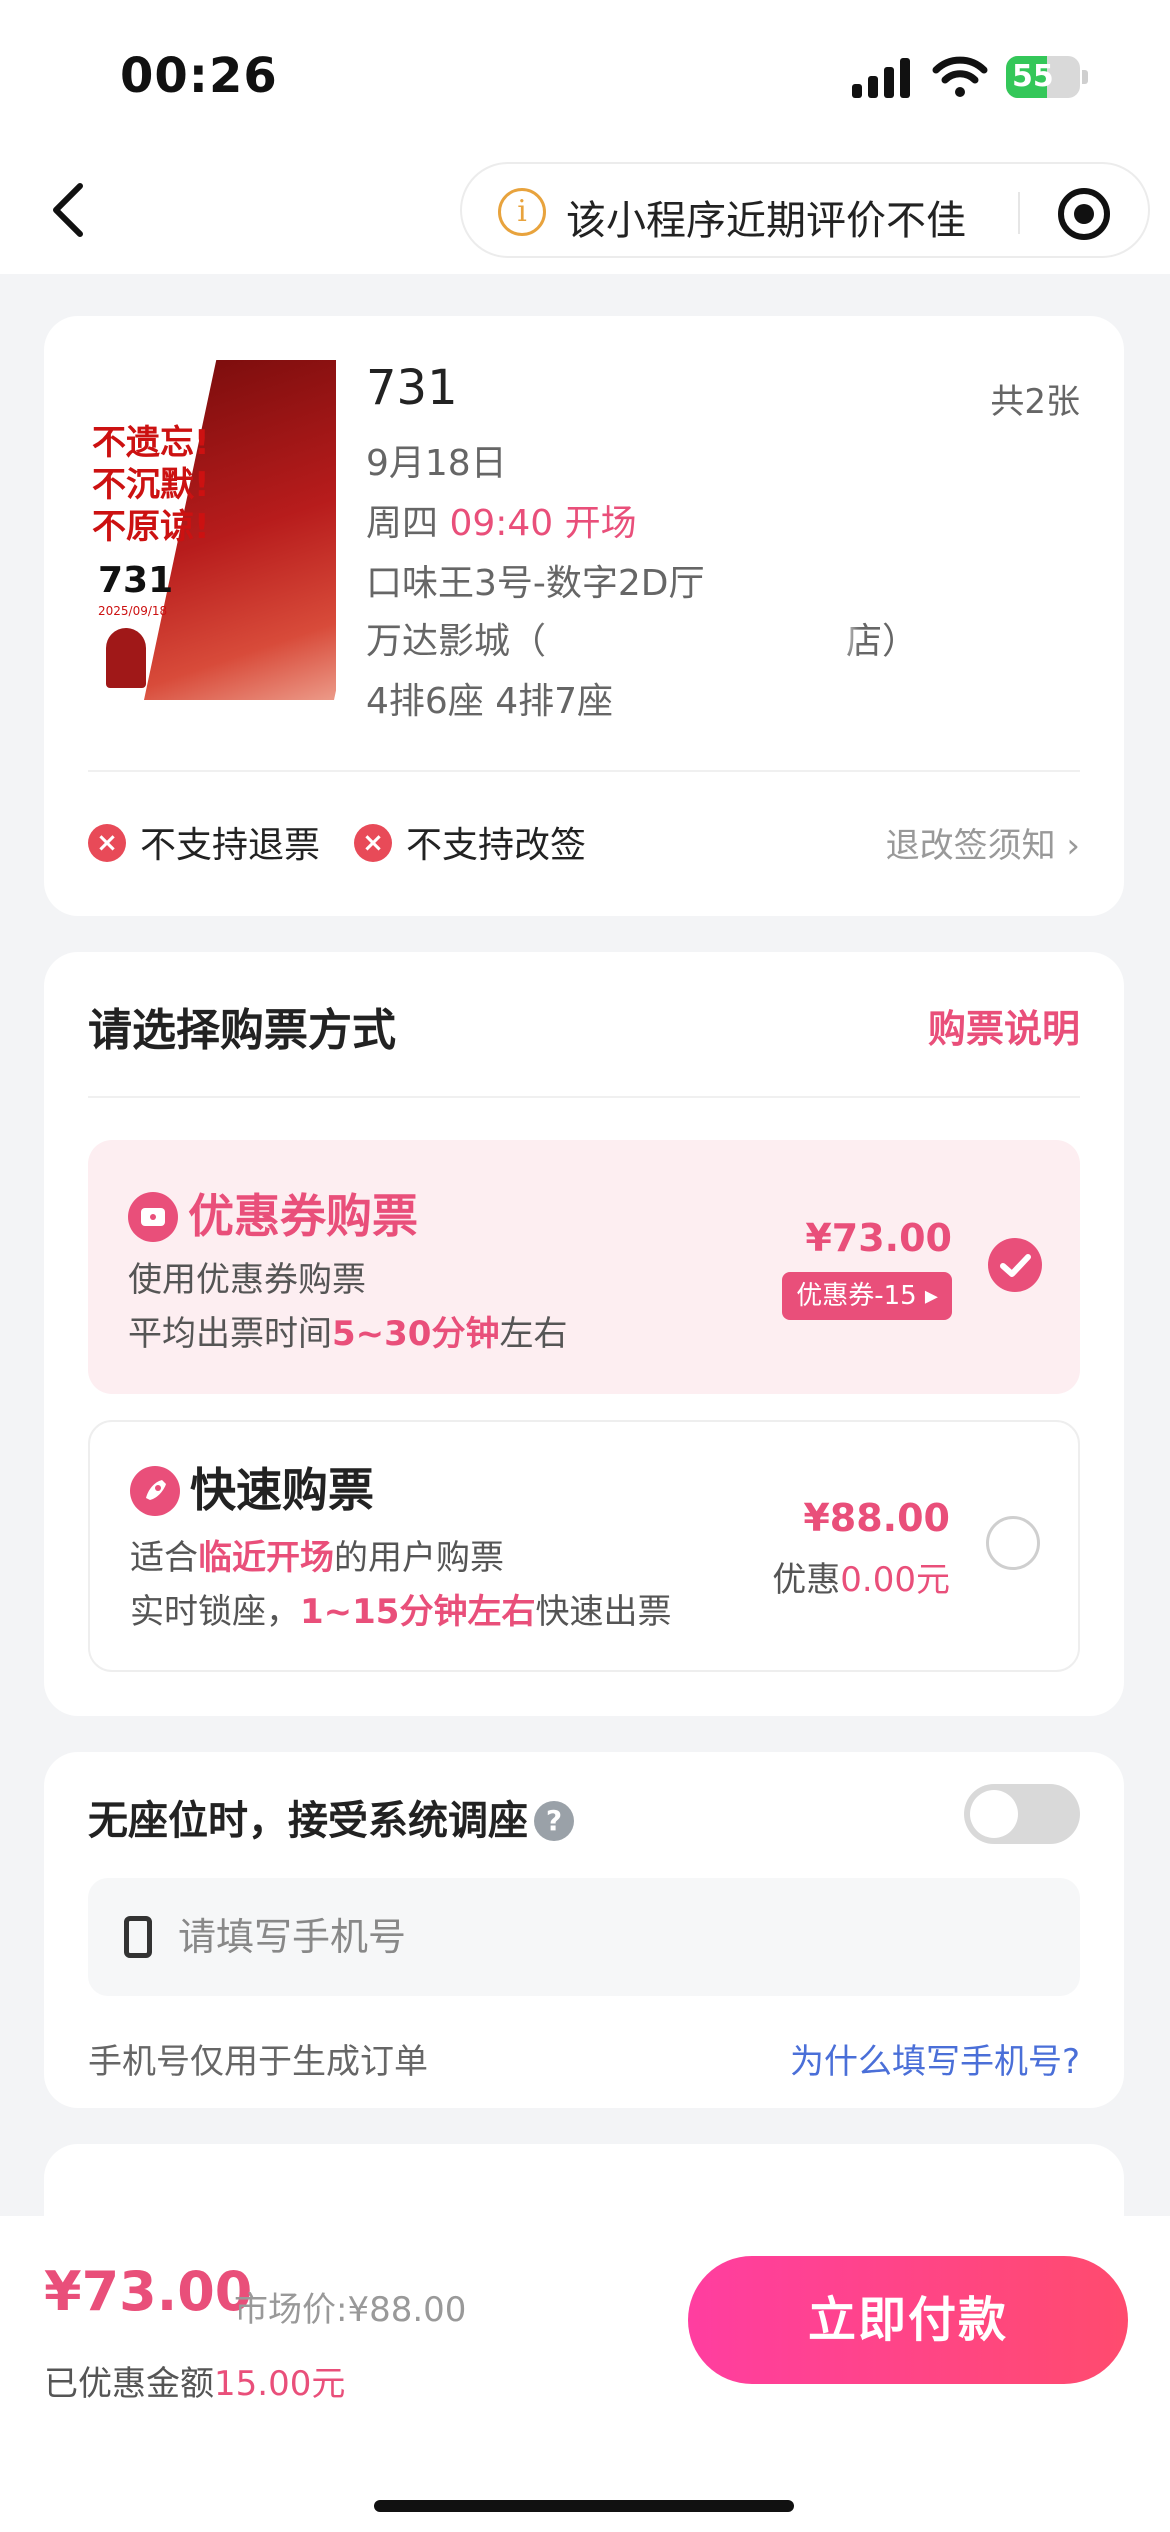 Image resolution: width=1170 pixels, height=2532 pixels. I want to click on rocket-icon, so click(155, 1491).